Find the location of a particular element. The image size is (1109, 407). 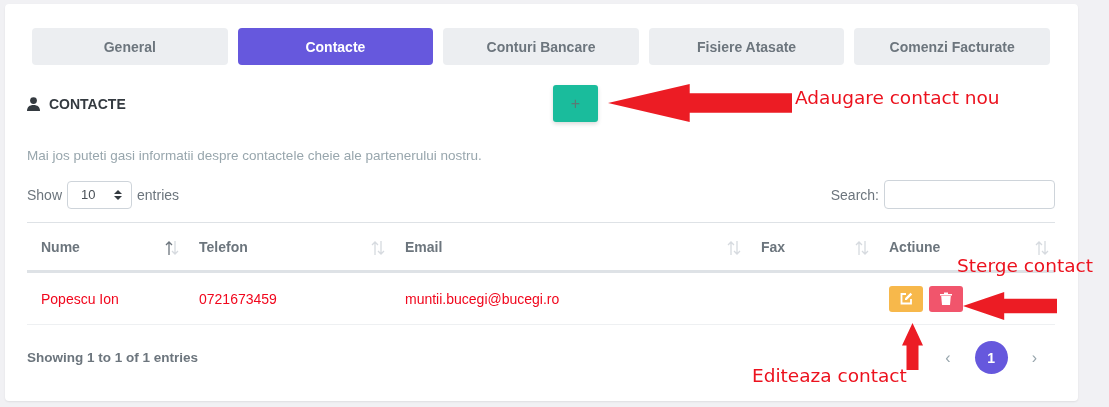

tab: General is located at coordinates (130, 46).